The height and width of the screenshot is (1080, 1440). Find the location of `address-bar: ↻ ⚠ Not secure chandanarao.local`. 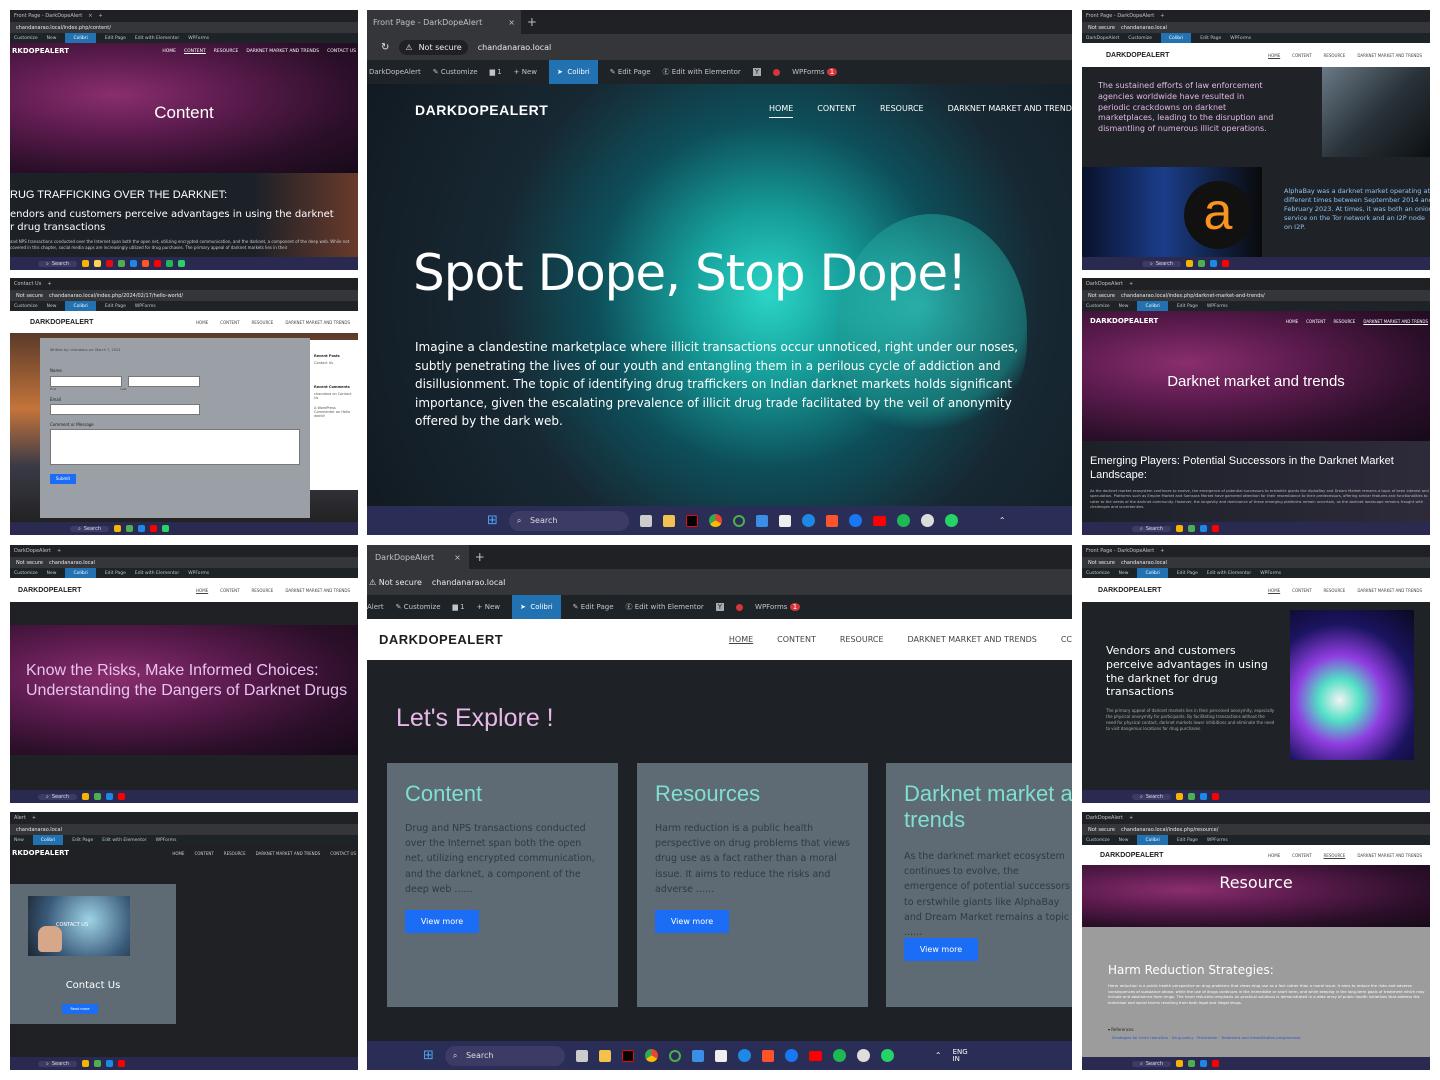

address-bar: ↻ ⚠ Not secure chandanarao.local is located at coordinates (719, 47).